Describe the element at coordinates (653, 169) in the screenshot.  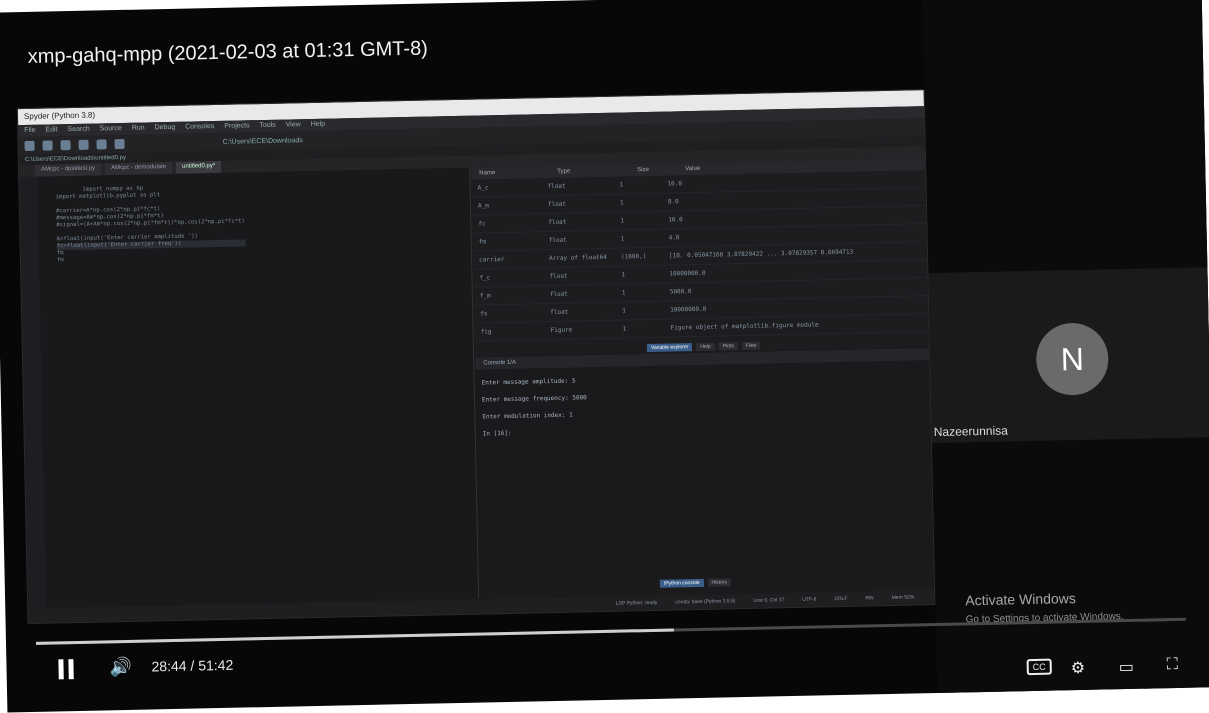
I see `header-size: Size` at that location.